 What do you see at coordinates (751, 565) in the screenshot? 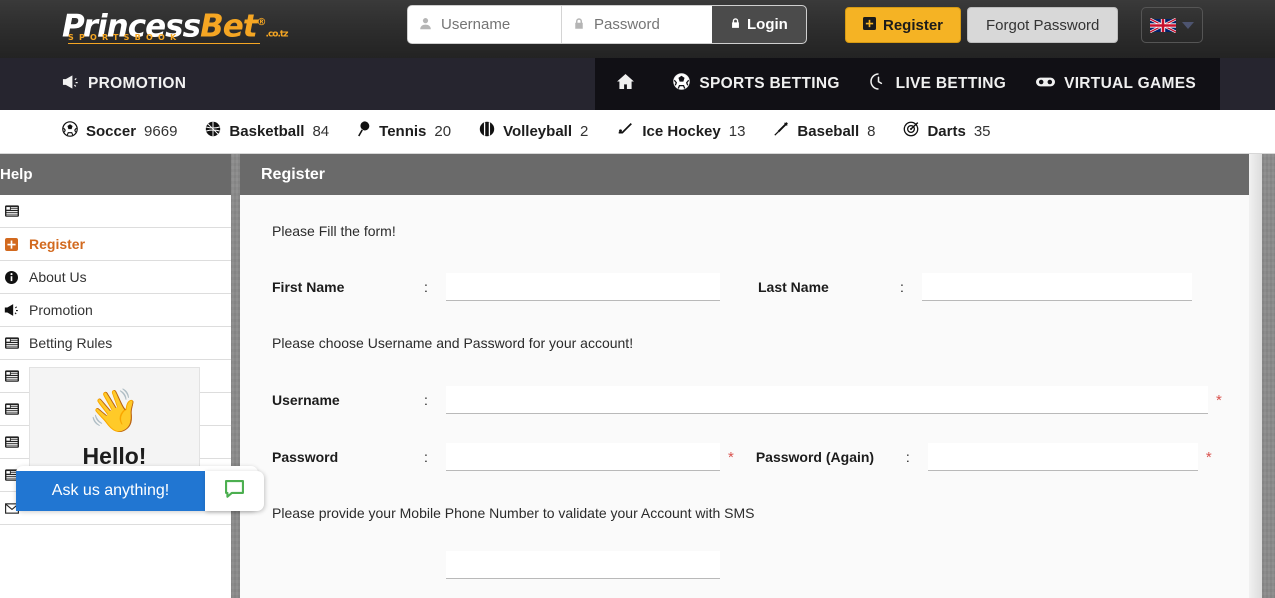
I see `phone-row` at bounding box center [751, 565].